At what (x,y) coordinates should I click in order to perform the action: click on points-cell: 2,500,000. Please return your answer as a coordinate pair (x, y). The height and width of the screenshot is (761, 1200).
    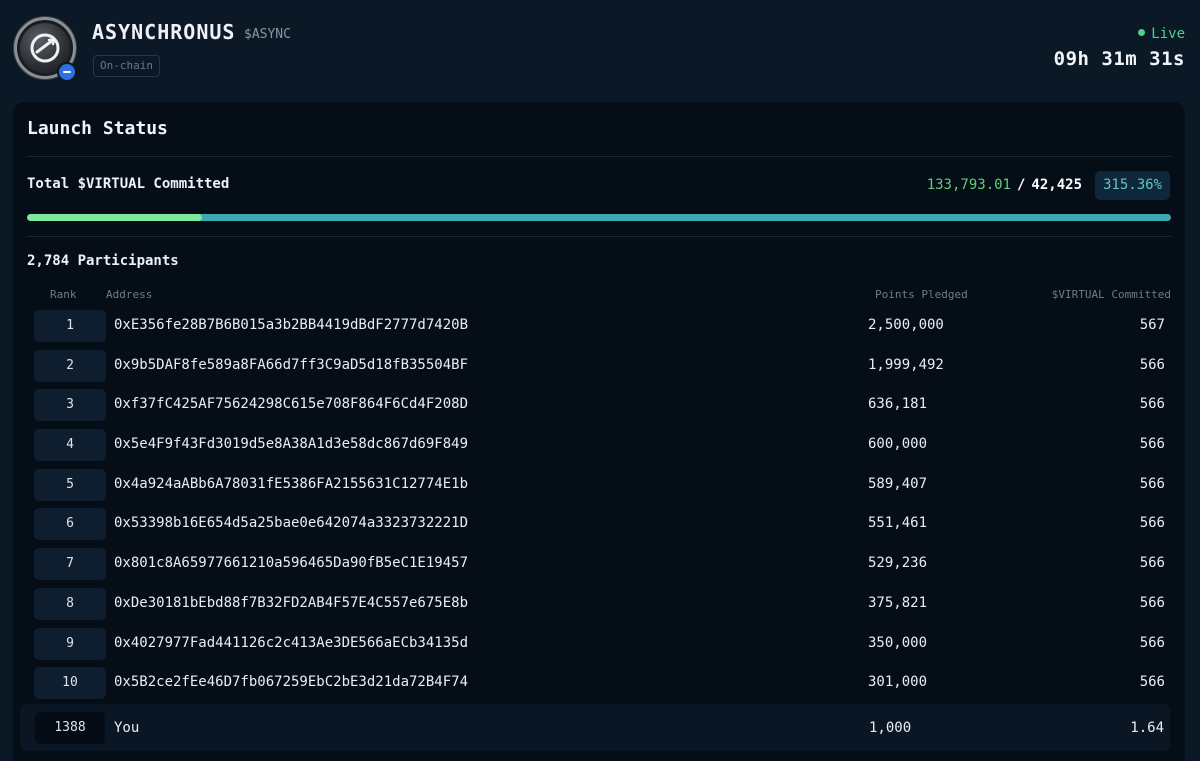
    Looking at the image, I should click on (906, 325).